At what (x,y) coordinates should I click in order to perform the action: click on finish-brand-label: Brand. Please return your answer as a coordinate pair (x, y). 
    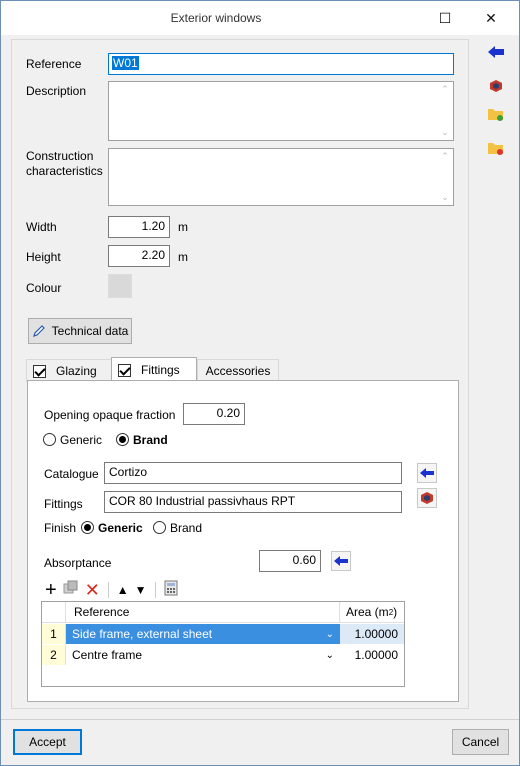
    Looking at the image, I should click on (186, 528).